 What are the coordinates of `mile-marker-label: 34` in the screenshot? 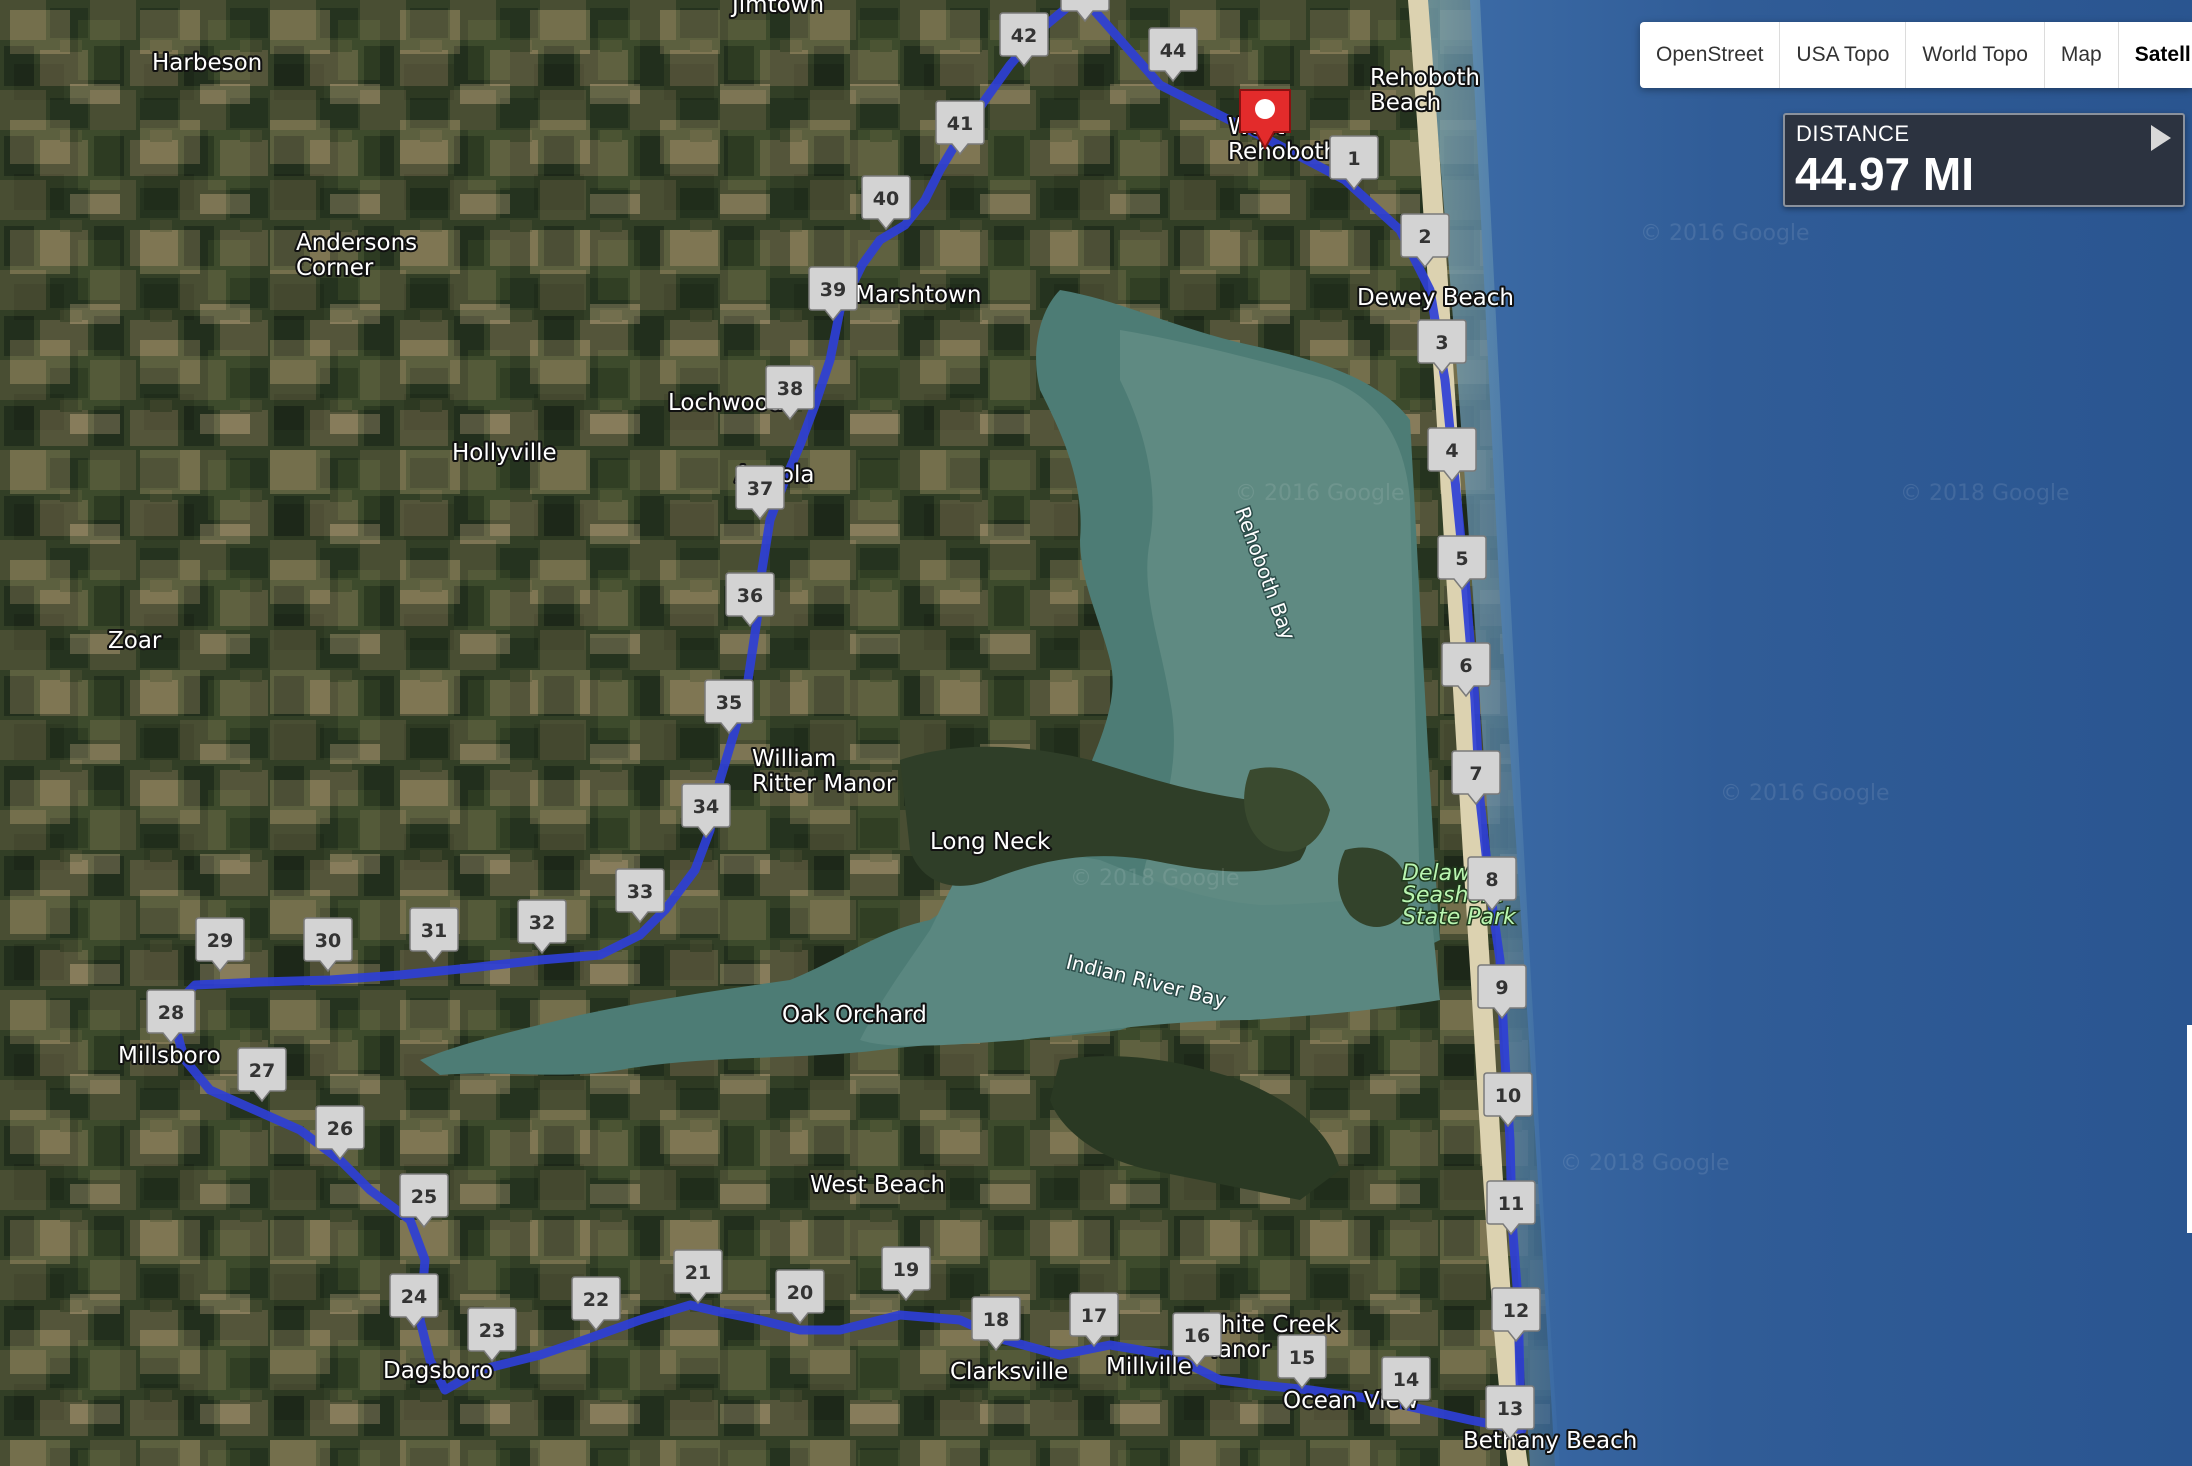 It's located at (706, 807).